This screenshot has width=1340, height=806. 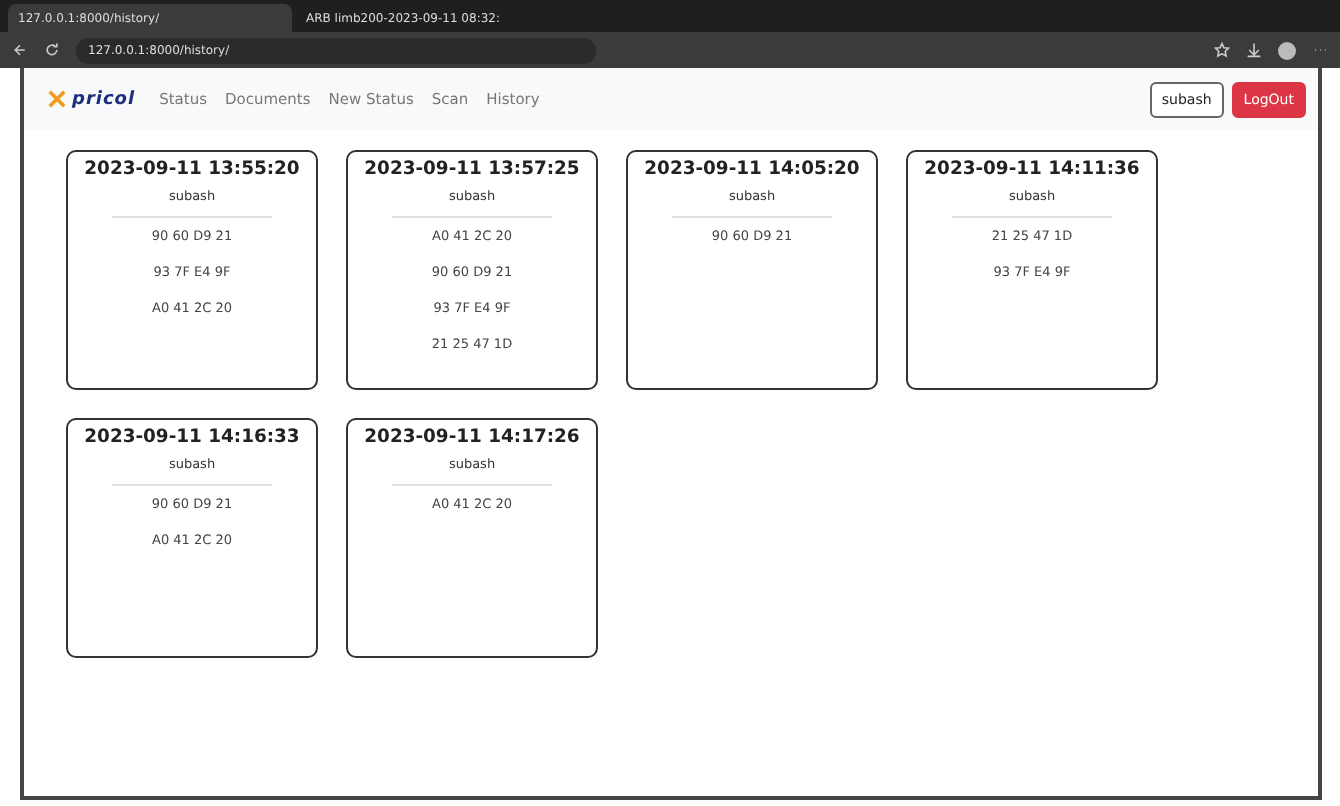 I want to click on card-time: 2023-09-11 13:55:20, so click(x=192, y=169).